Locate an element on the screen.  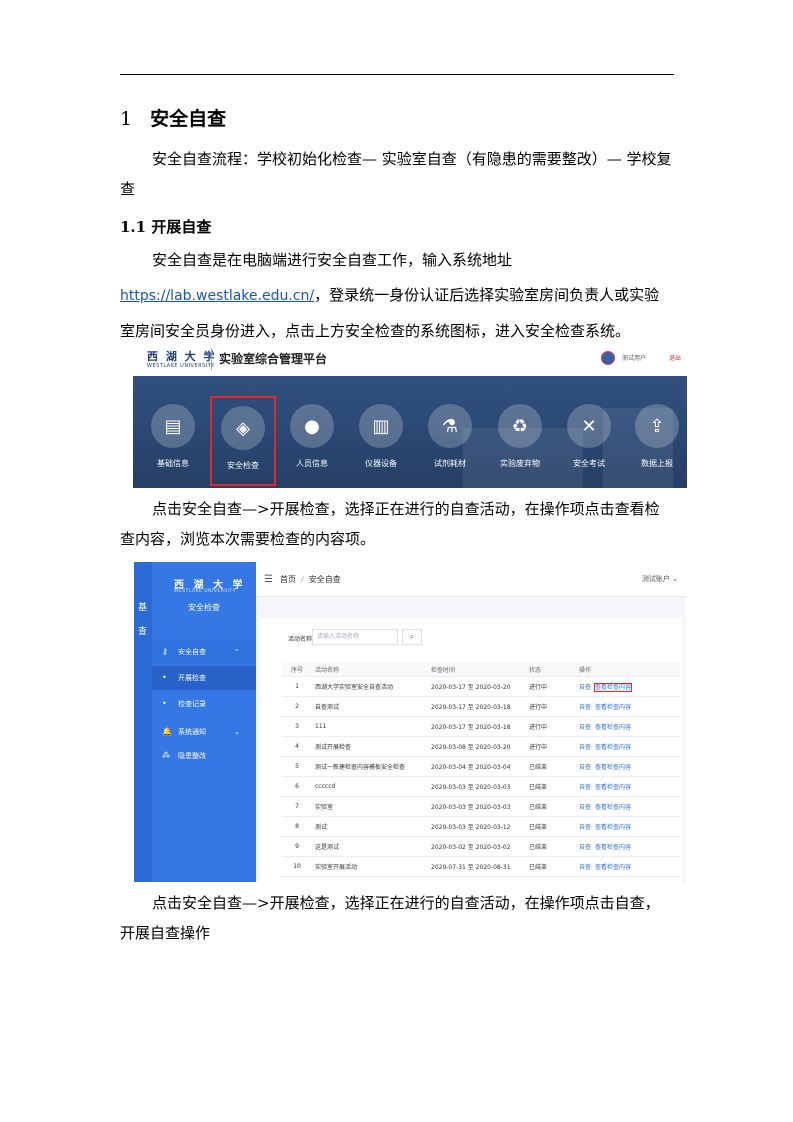
key-icon: ⚷ is located at coordinates (165, 651).